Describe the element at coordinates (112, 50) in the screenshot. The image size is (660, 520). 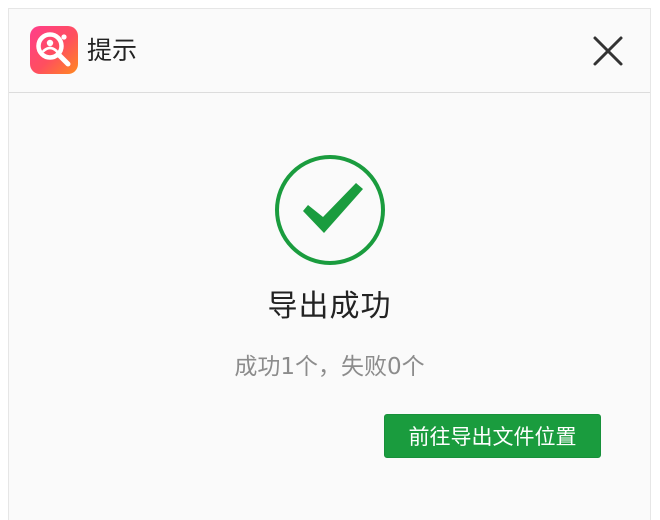
I see `dialog-title: 提示` at that location.